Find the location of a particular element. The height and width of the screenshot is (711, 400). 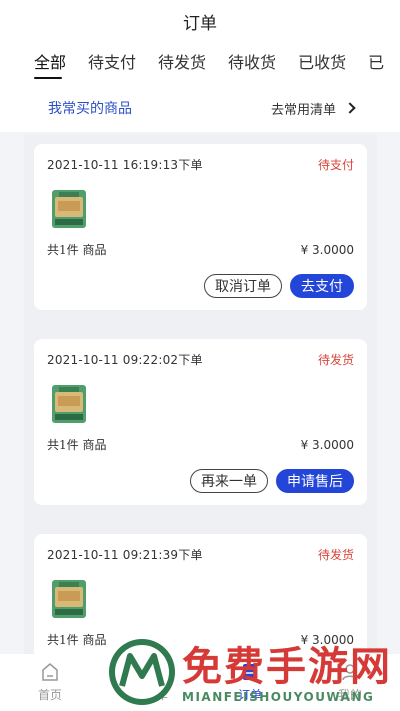

tab-profile: 我的 is located at coordinates (350, 682).